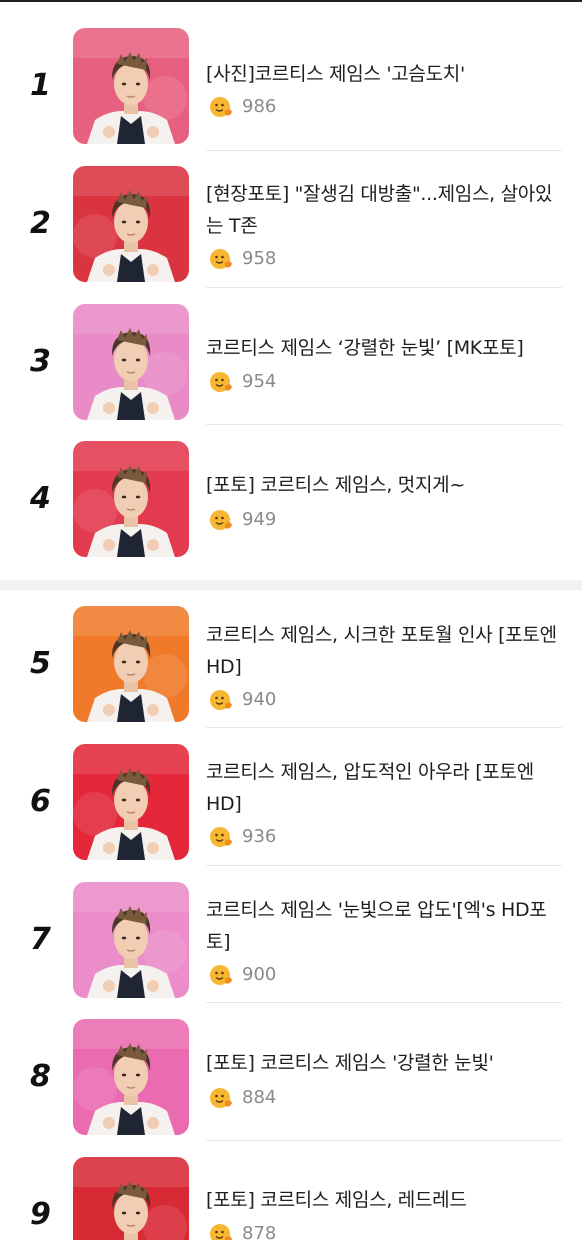 The width and height of the screenshot is (582, 1240). I want to click on reaction-count-value: 878, so click(259, 1231).